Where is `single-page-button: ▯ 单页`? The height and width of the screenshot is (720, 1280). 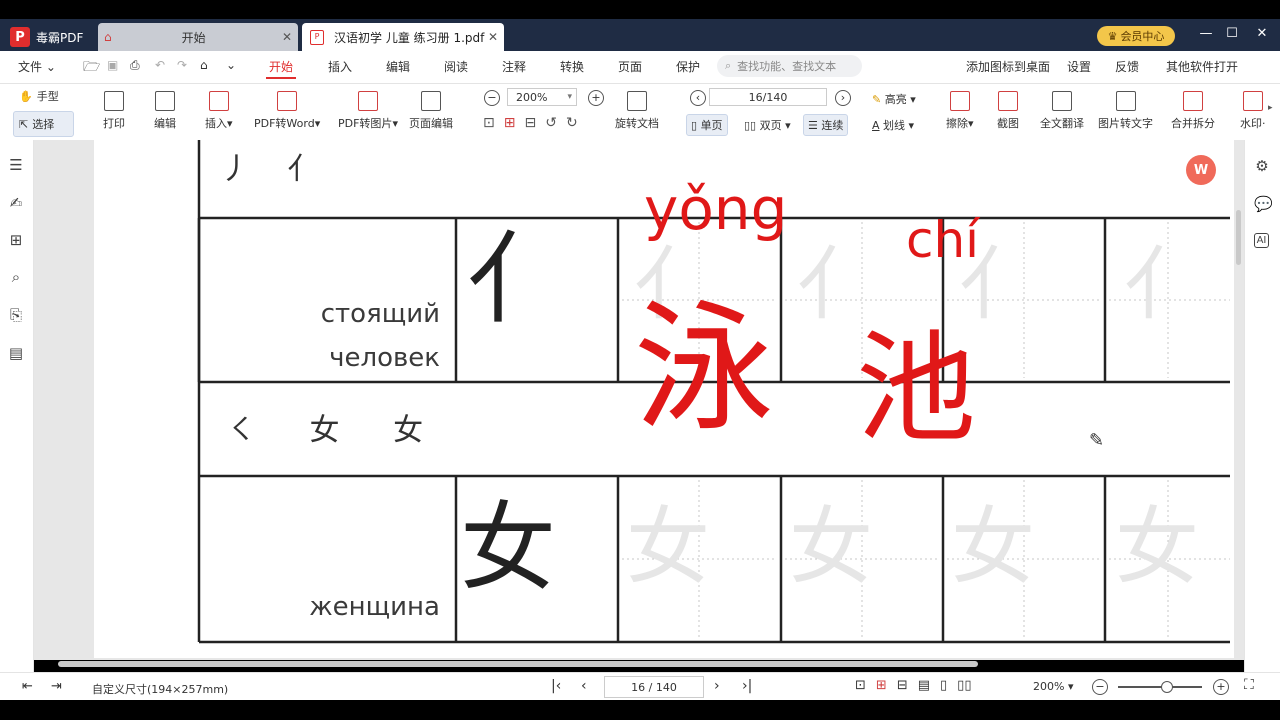
single-page-button: ▯ 单页 is located at coordinates (707, 125).